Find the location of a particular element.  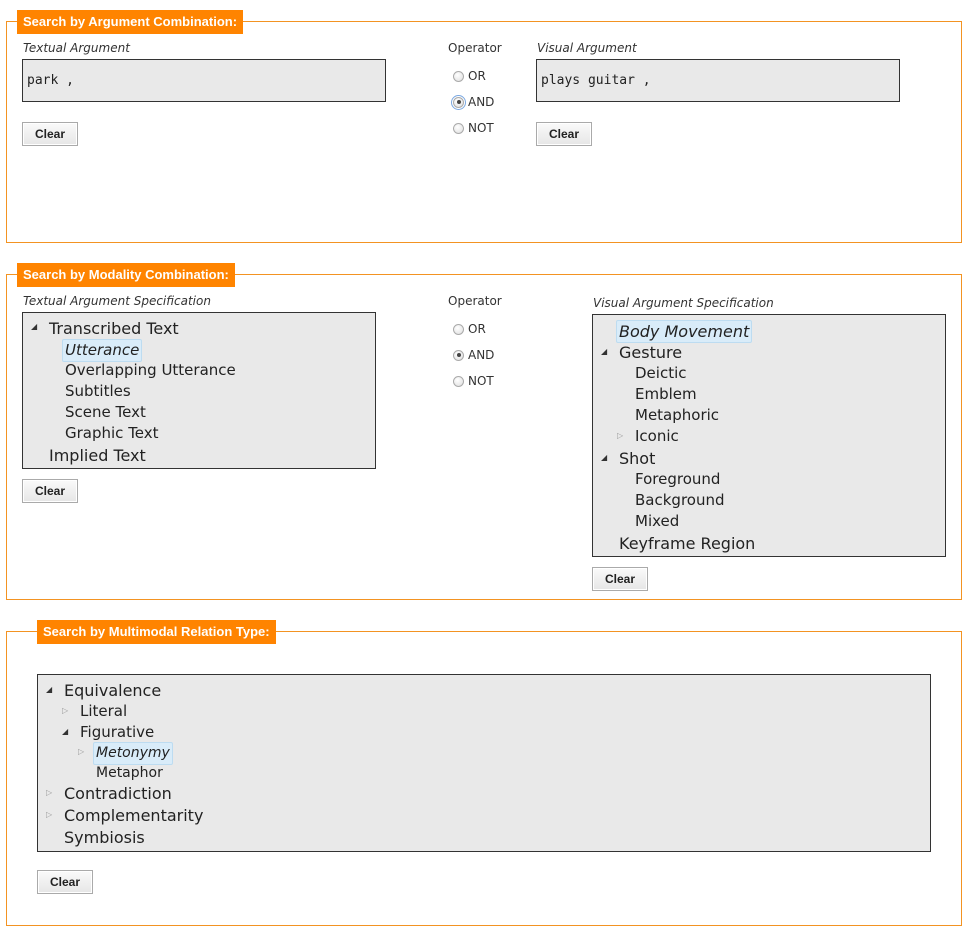

tree-node-body-movement: Body Movement is located at coordinates (684, 331).